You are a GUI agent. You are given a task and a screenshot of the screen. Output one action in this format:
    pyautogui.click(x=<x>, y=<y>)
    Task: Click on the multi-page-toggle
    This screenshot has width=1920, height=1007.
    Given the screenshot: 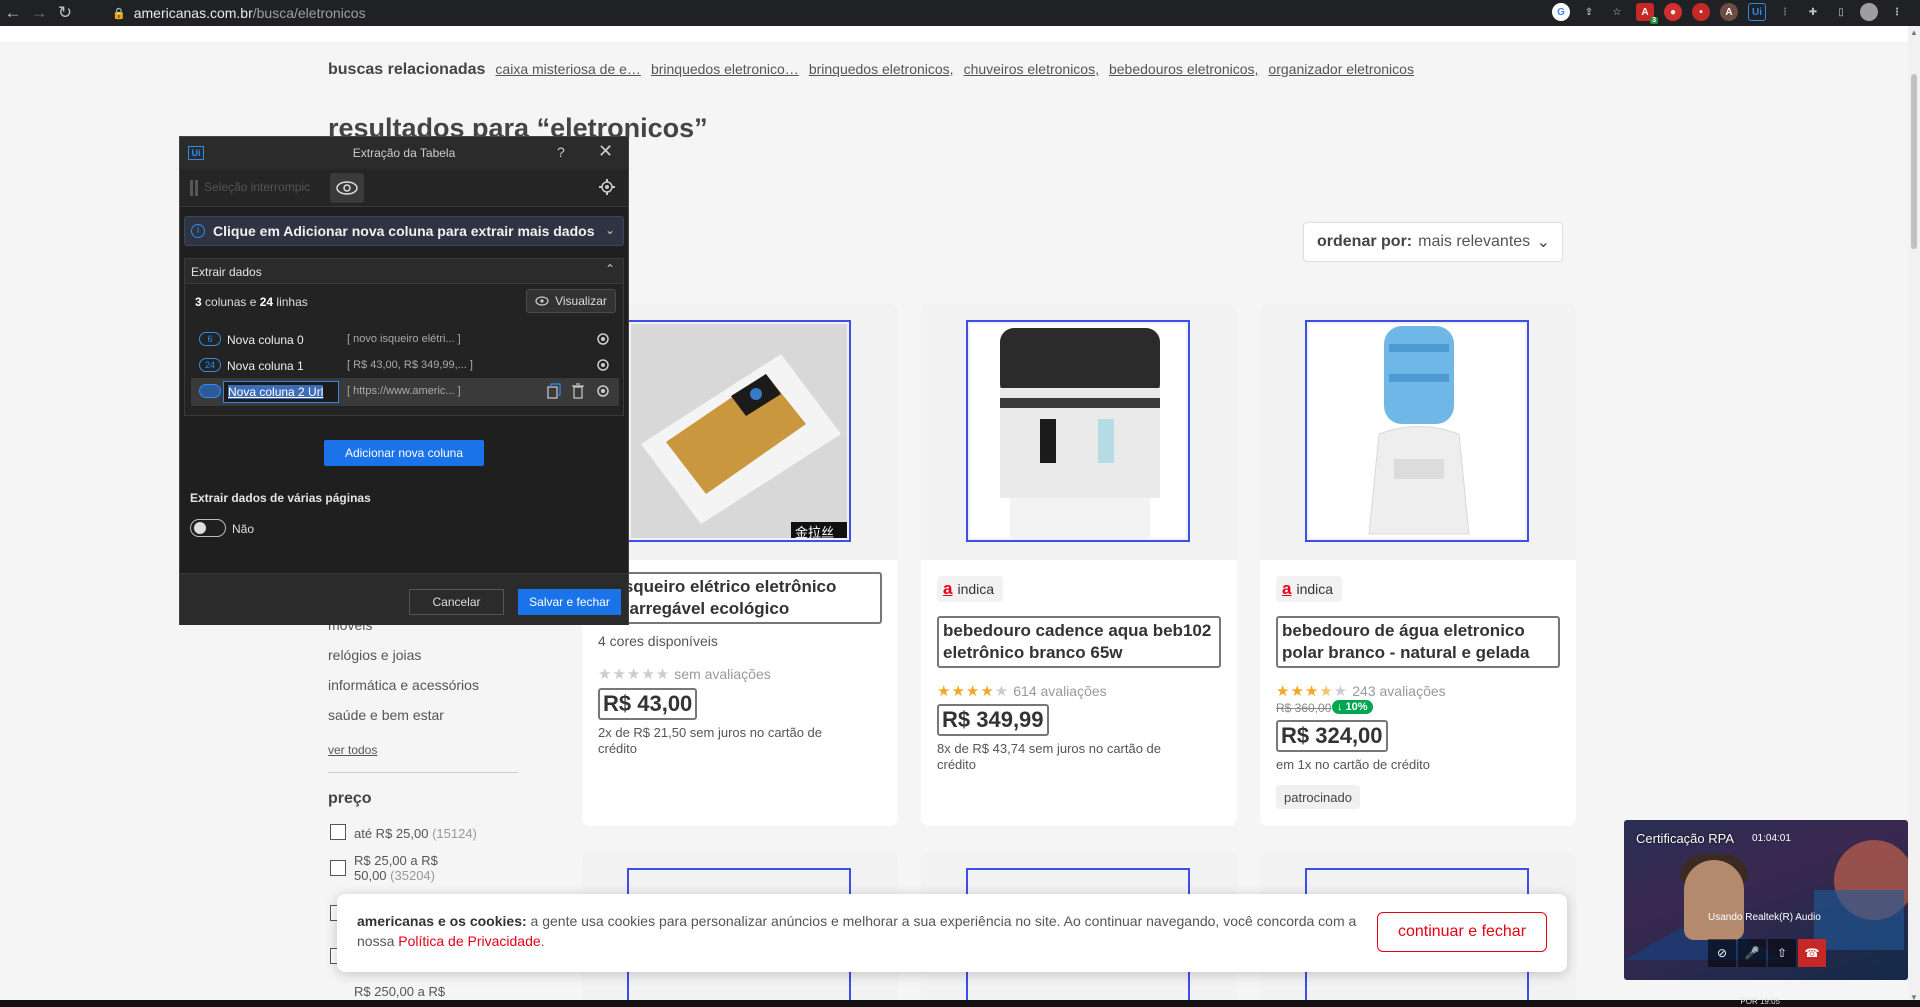 What is the action you would take?
    pyautogui.click(x=208, y=528)
    